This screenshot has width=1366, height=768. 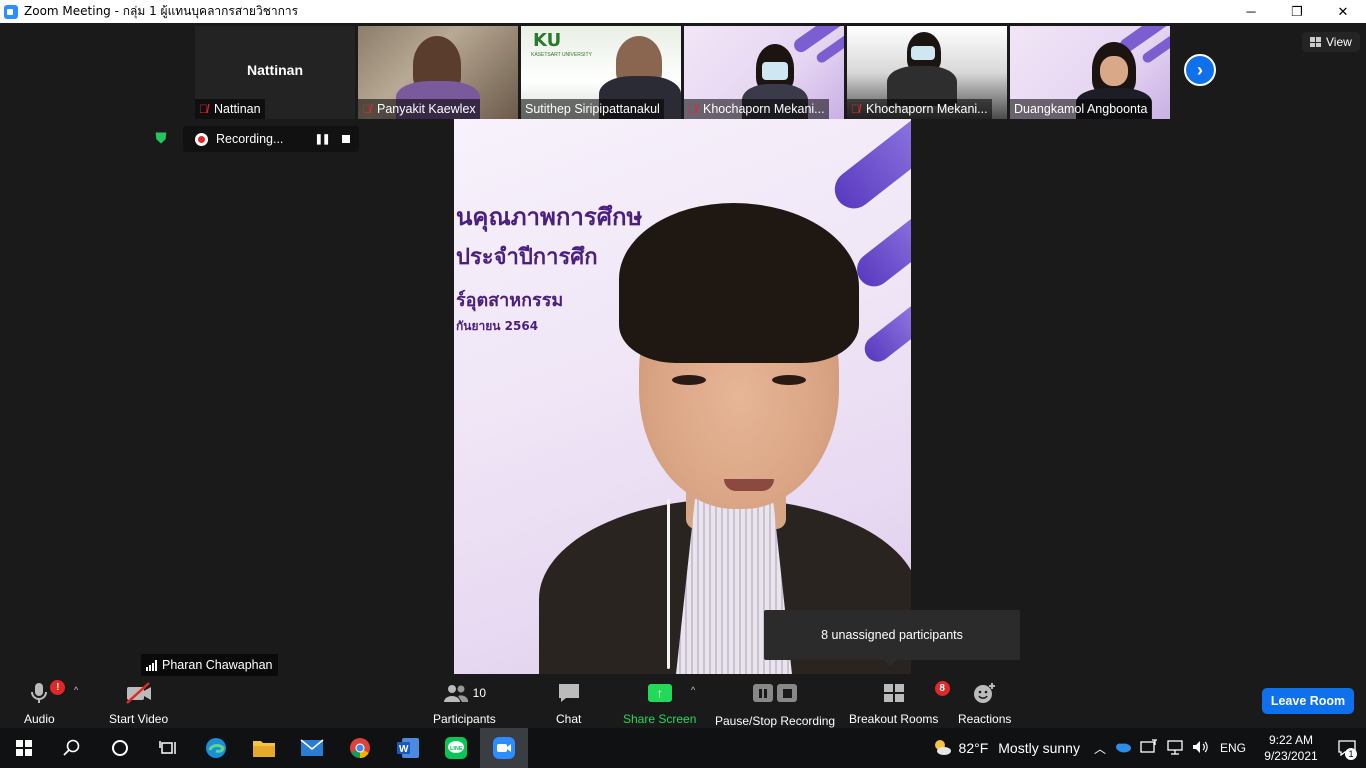 I want to click on reactions-button: Reactions, so click(x=984, y=703).